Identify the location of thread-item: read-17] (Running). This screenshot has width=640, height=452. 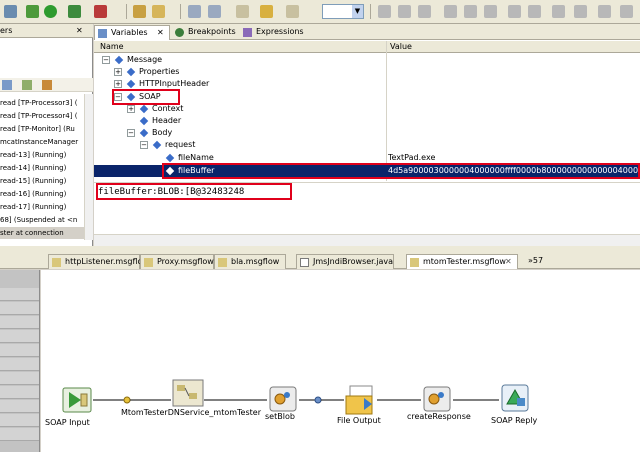
(44, 207).